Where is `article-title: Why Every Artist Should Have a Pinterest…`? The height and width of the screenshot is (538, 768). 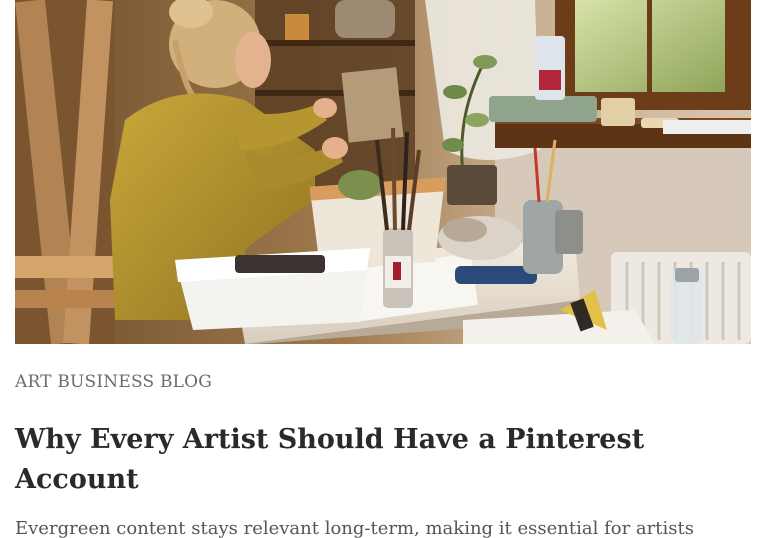
article-title: Why Every Artist Should Have a Pinterest… is located at coordinates (365, 460).